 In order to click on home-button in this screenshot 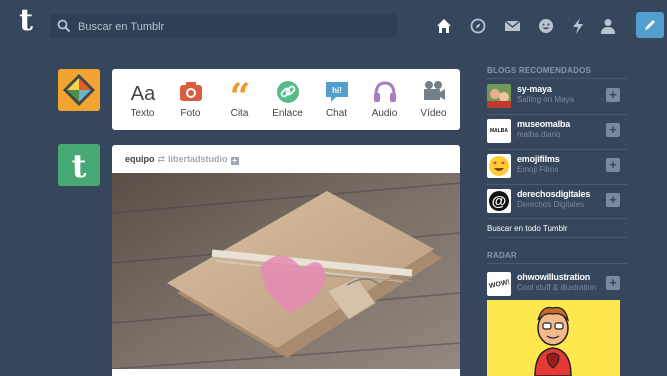, I will do `click(444, 26)`.